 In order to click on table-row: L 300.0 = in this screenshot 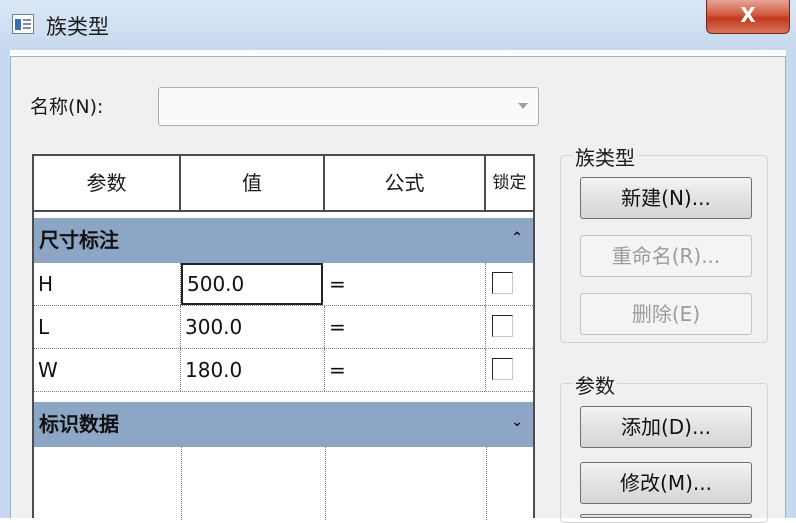, I will do `click(283, 327)`.